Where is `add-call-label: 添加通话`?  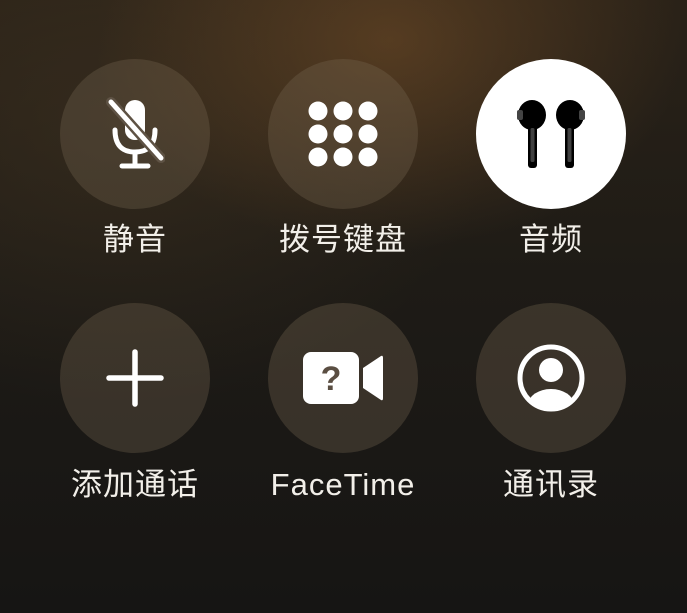 add-call-label: 添加通话 is located at coordinates (135, 484).